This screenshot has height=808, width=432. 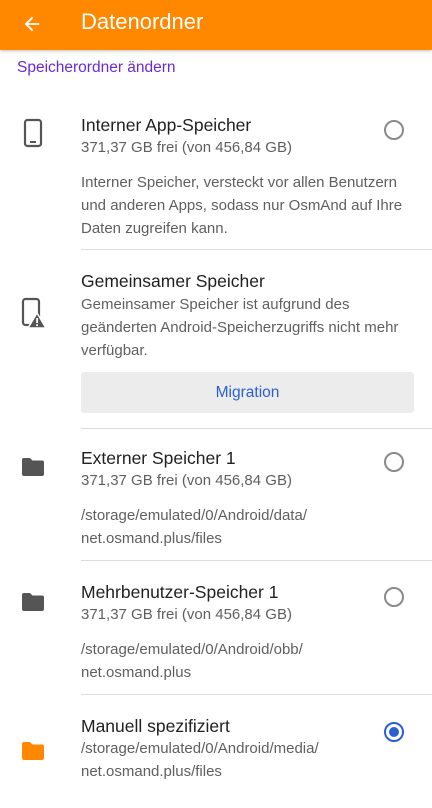 What do you see at coordinates (200, 748) in the screenshot?
I see `storage-path-manual-line1: /storage/emulated/0/Android/media/` at bounding box center [200, 748].